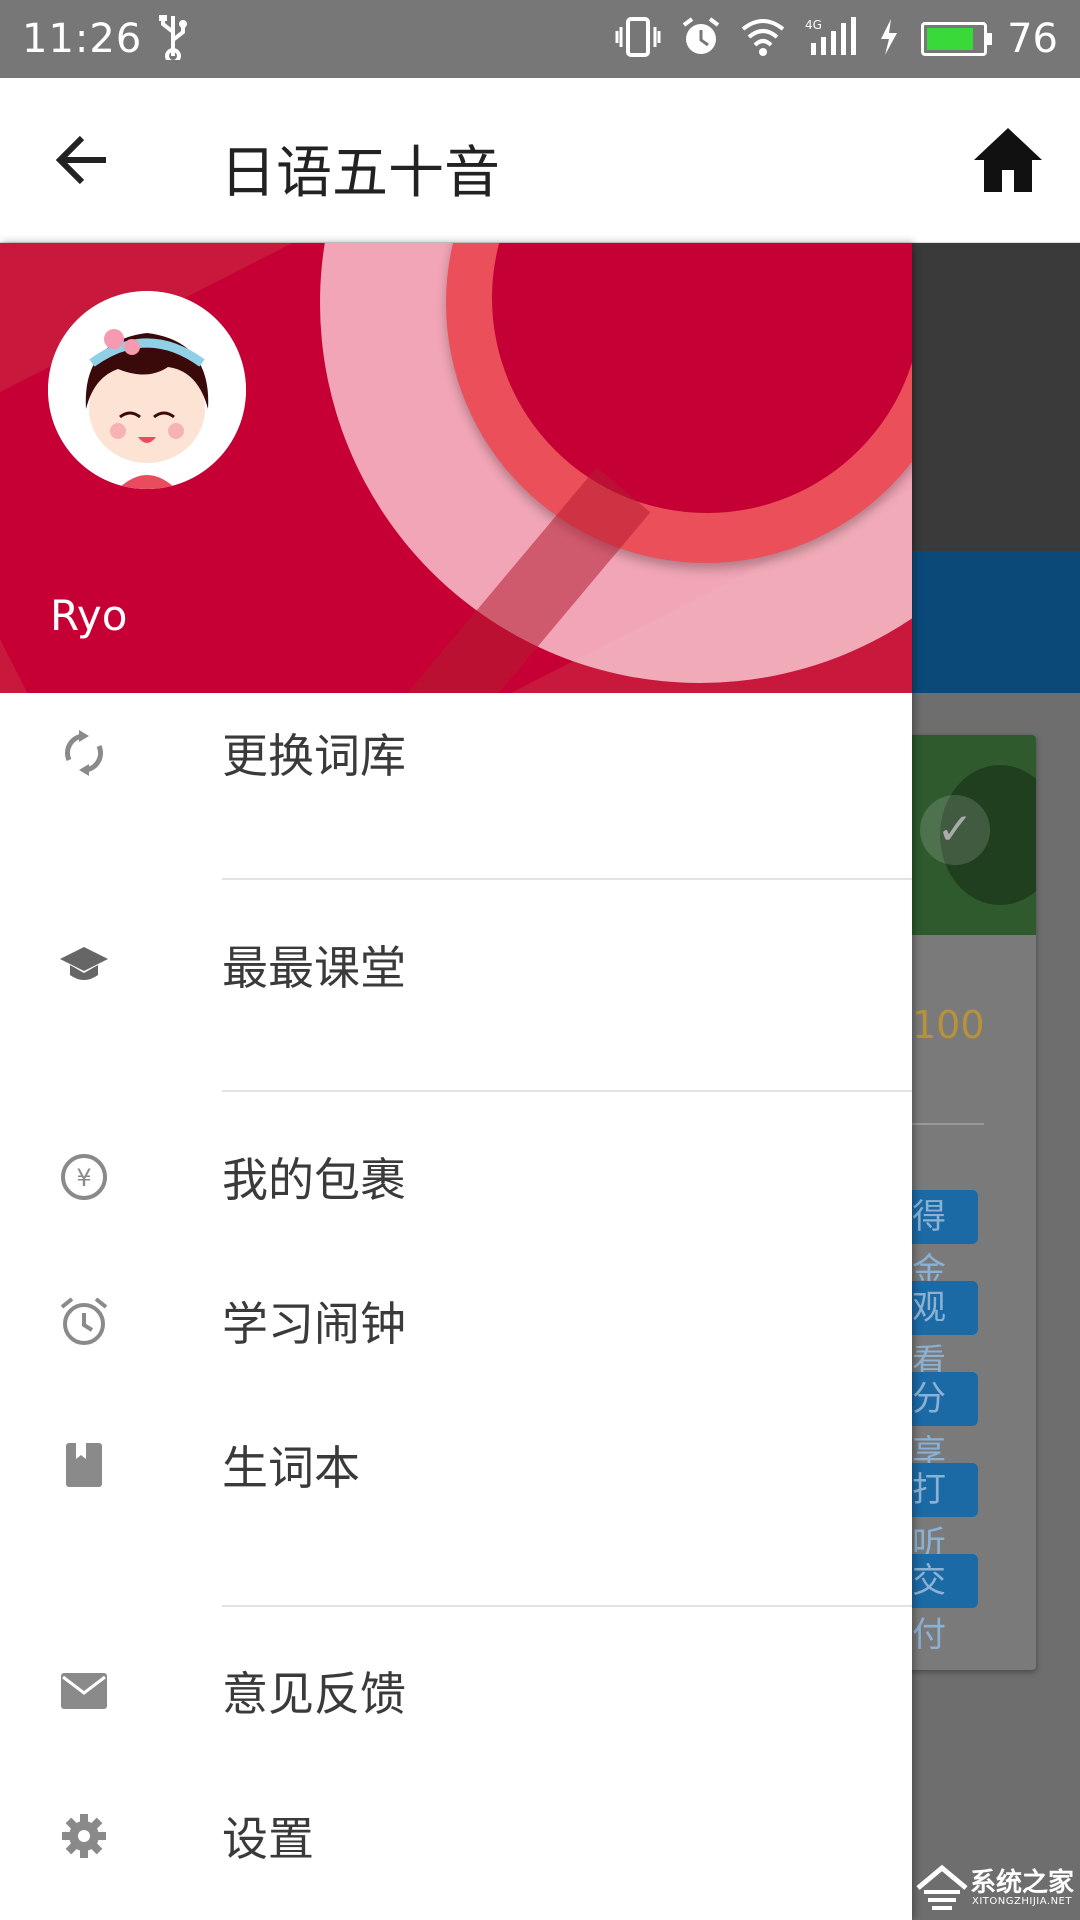  I want to click on charging-icon, so click(889, 39).